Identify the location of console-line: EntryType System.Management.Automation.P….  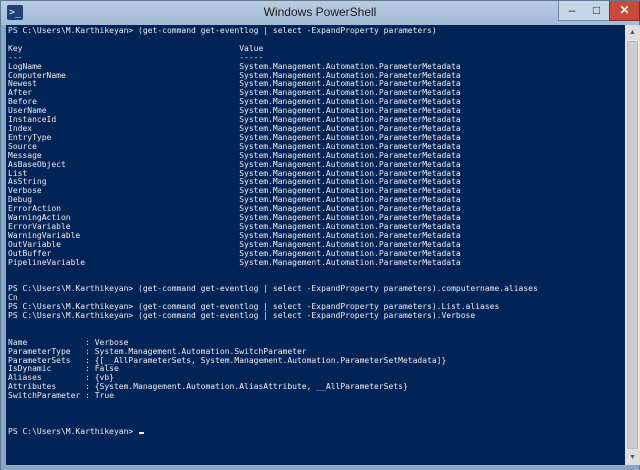
(234, 137).